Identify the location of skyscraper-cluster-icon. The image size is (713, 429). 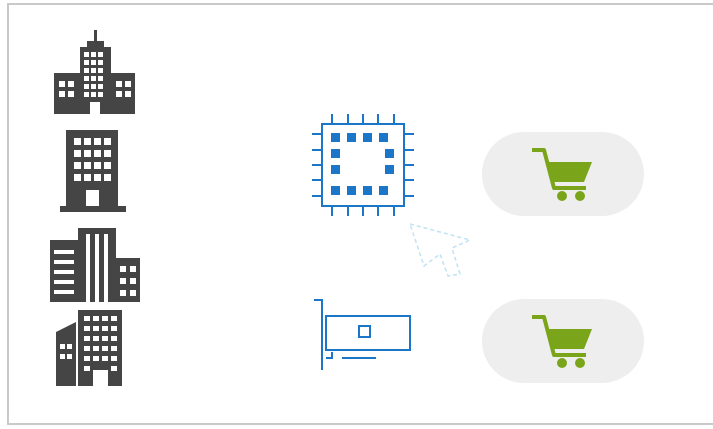
(94, 72).